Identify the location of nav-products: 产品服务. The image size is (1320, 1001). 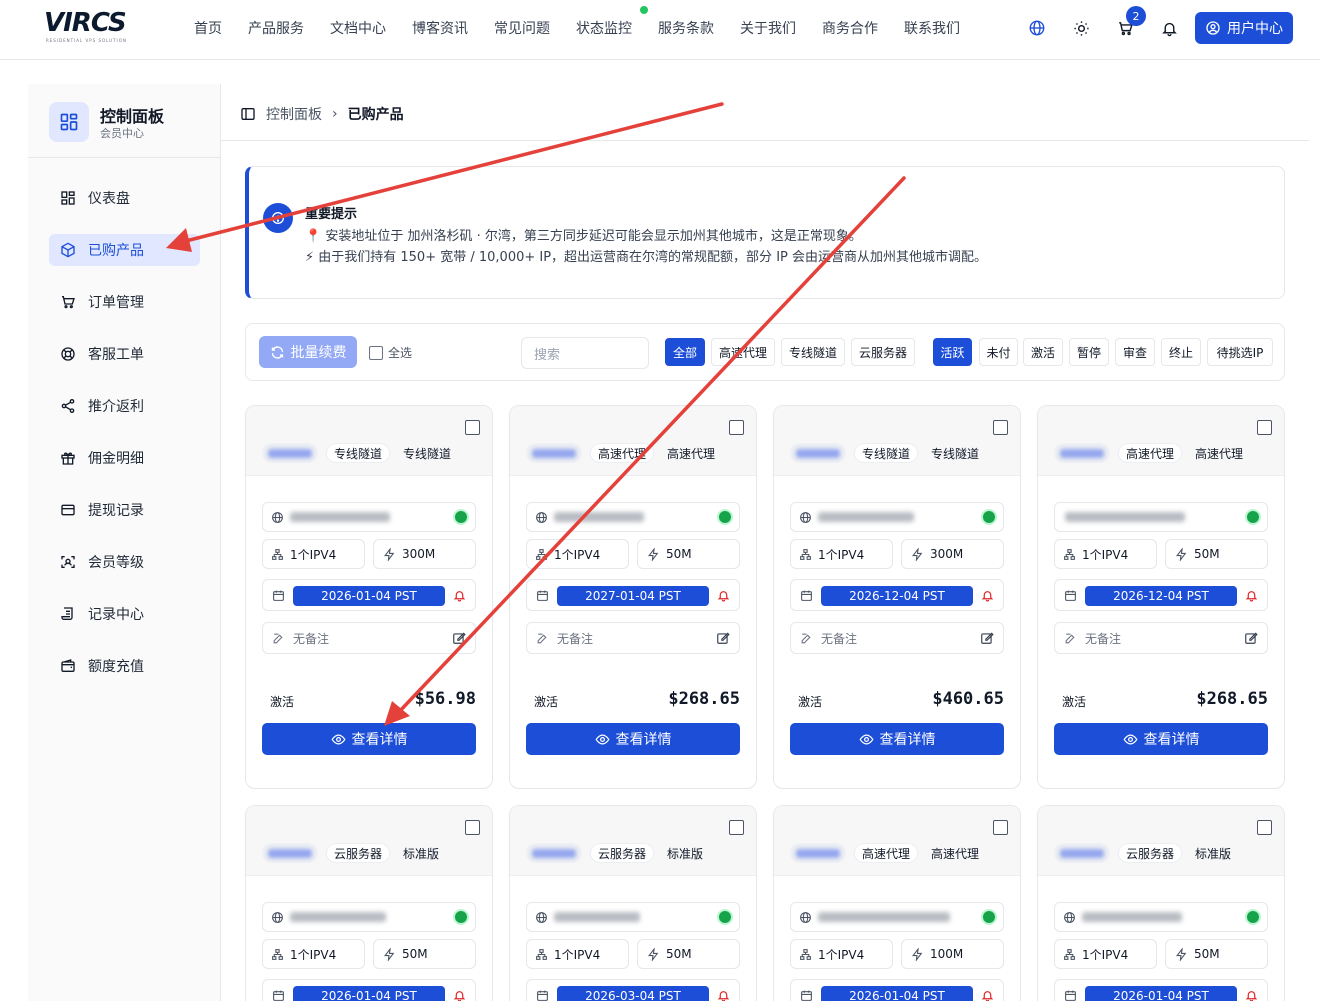
(276, 28).